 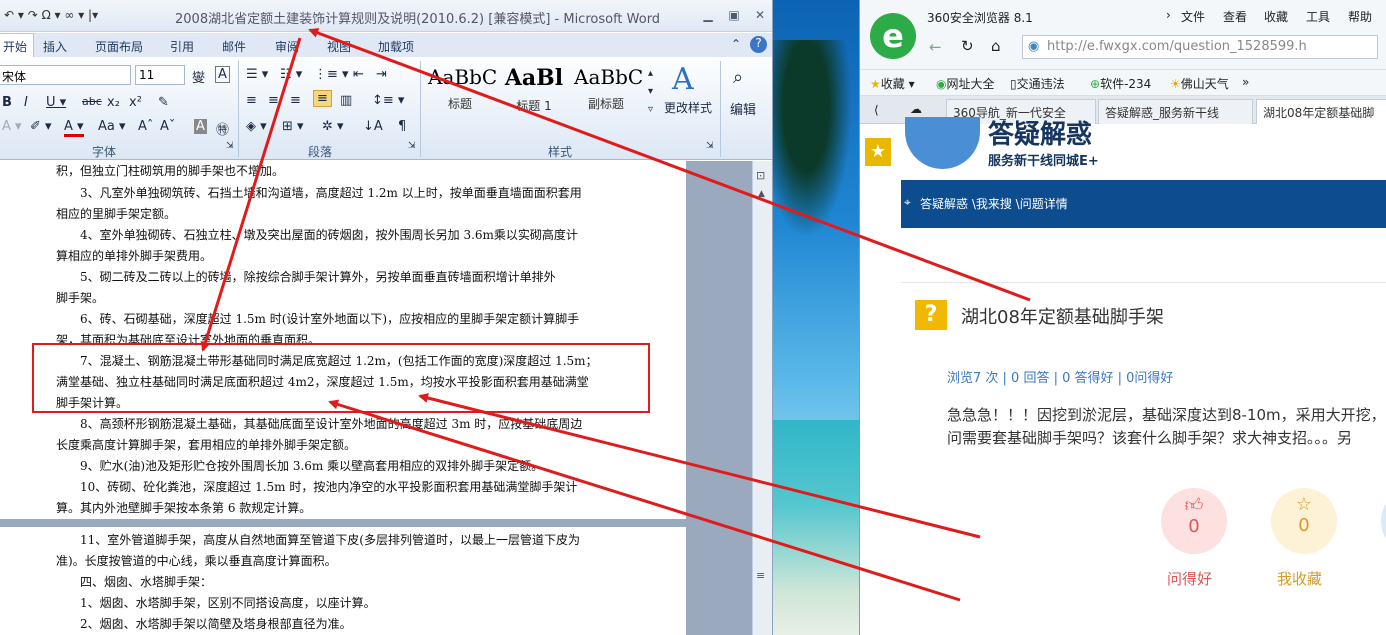 I want to click on bold-icon: B, so click(x=7, y=102).